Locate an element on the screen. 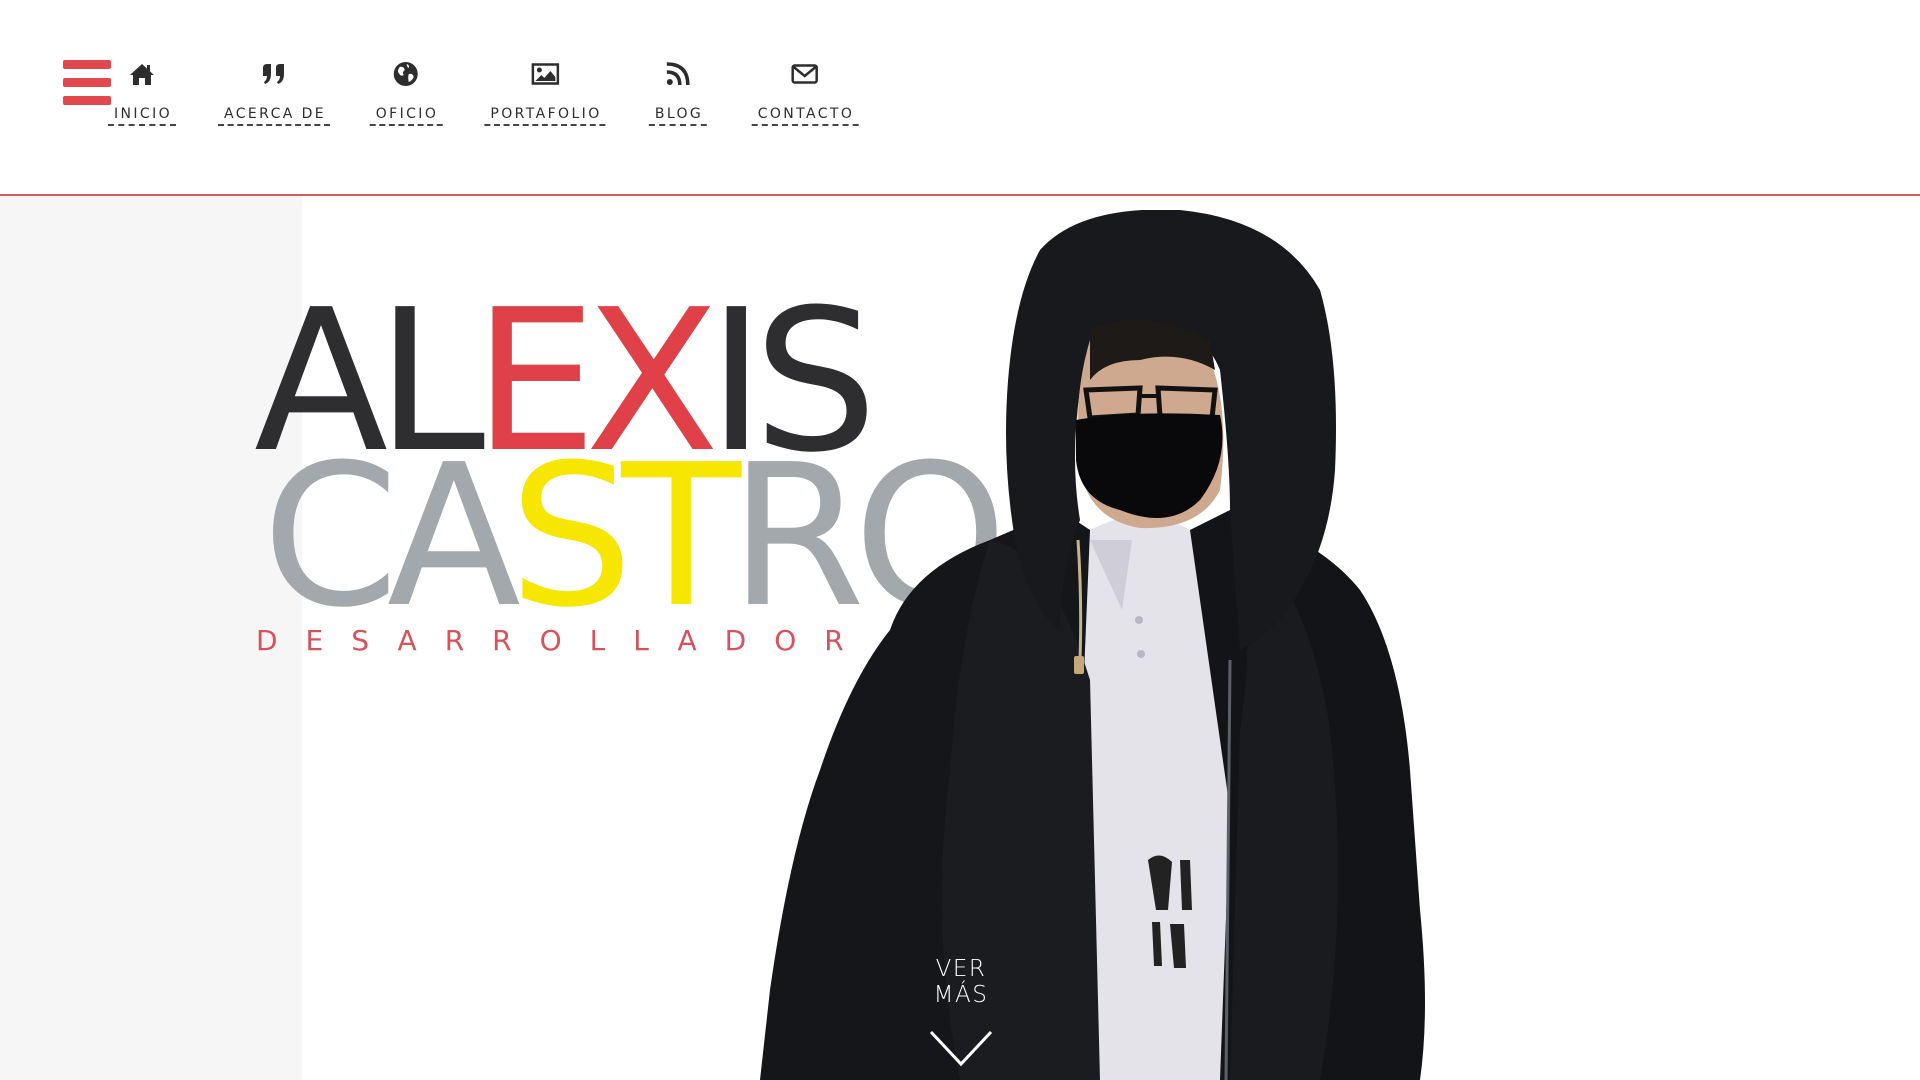  globe-icon is located at coordinates (406, 74).